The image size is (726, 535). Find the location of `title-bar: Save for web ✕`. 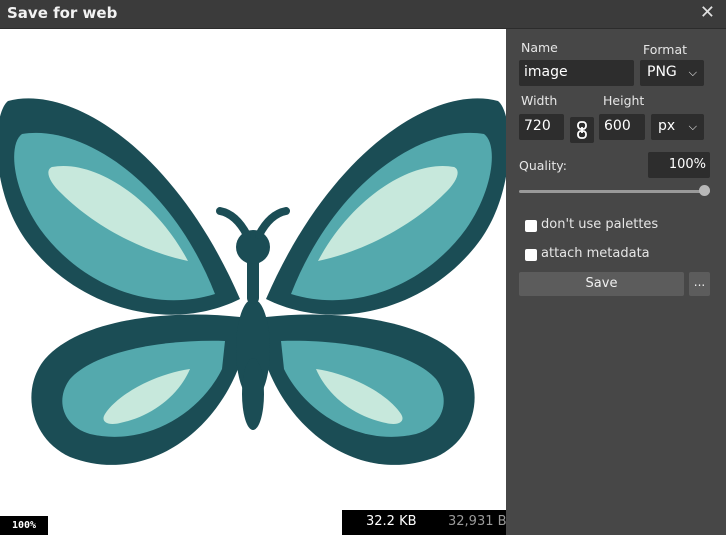

title-bar: Save for web ✕ is located at coordinates (363, 14).